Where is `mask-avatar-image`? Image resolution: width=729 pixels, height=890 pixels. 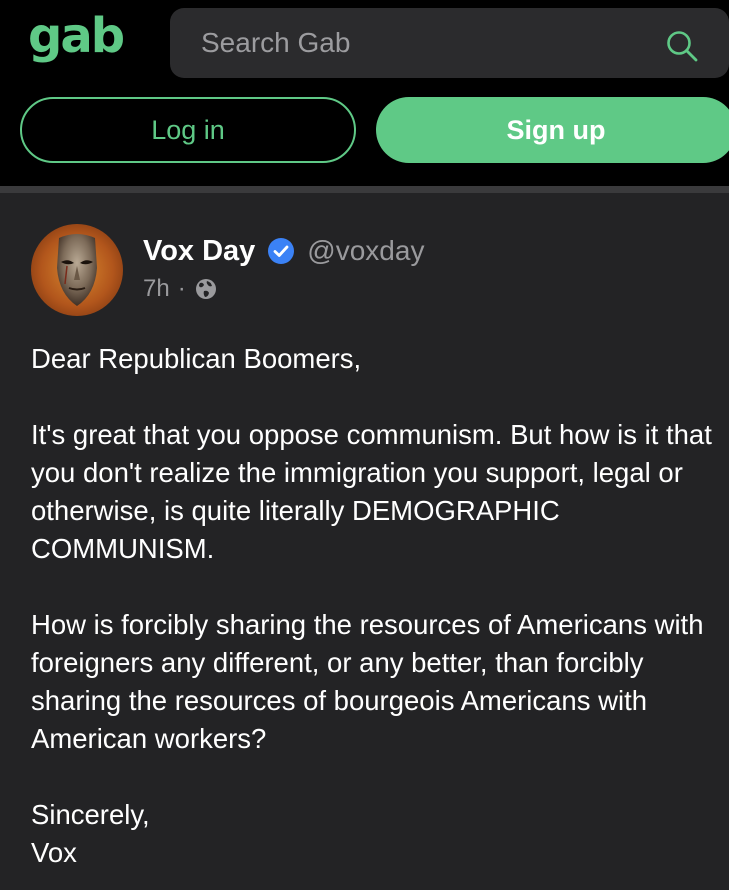 mask-avatar-image is located at coordinates (77, 270).